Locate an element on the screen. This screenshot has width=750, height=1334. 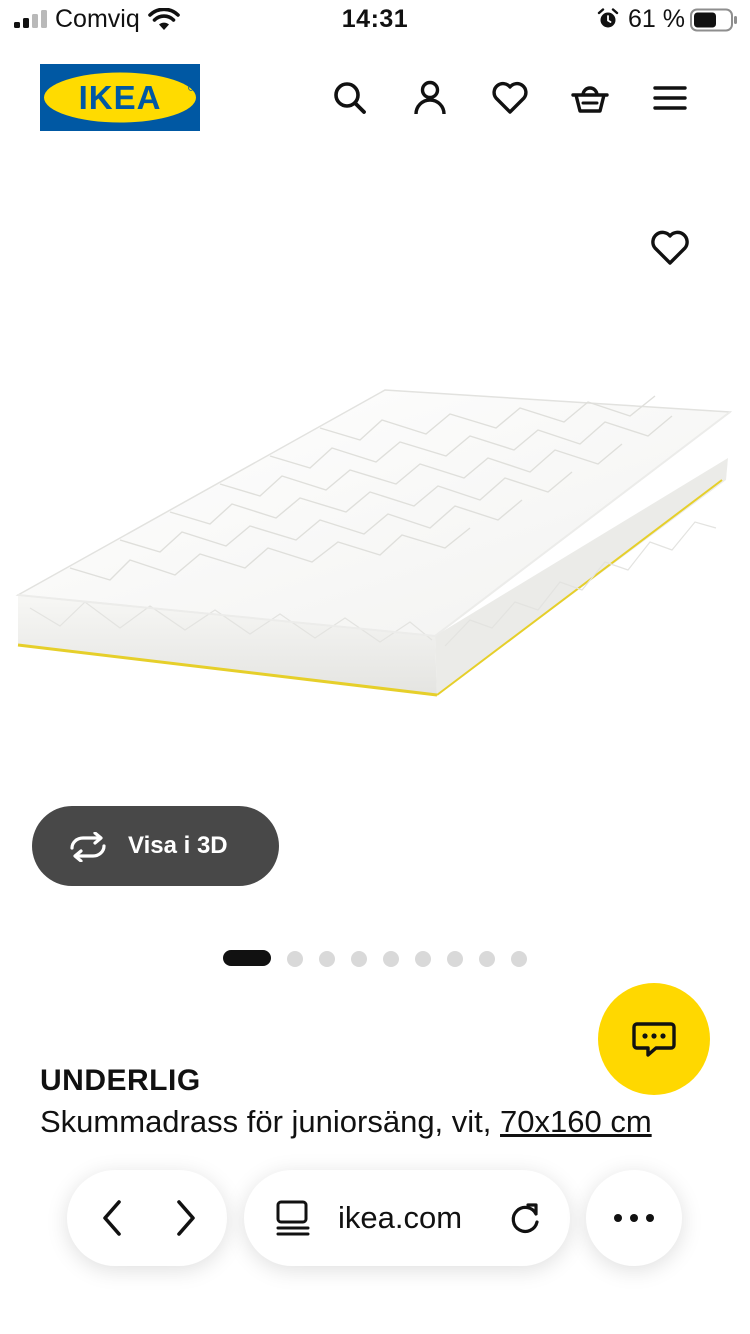
site-header: IKEA is located at coordinates (375, 98).